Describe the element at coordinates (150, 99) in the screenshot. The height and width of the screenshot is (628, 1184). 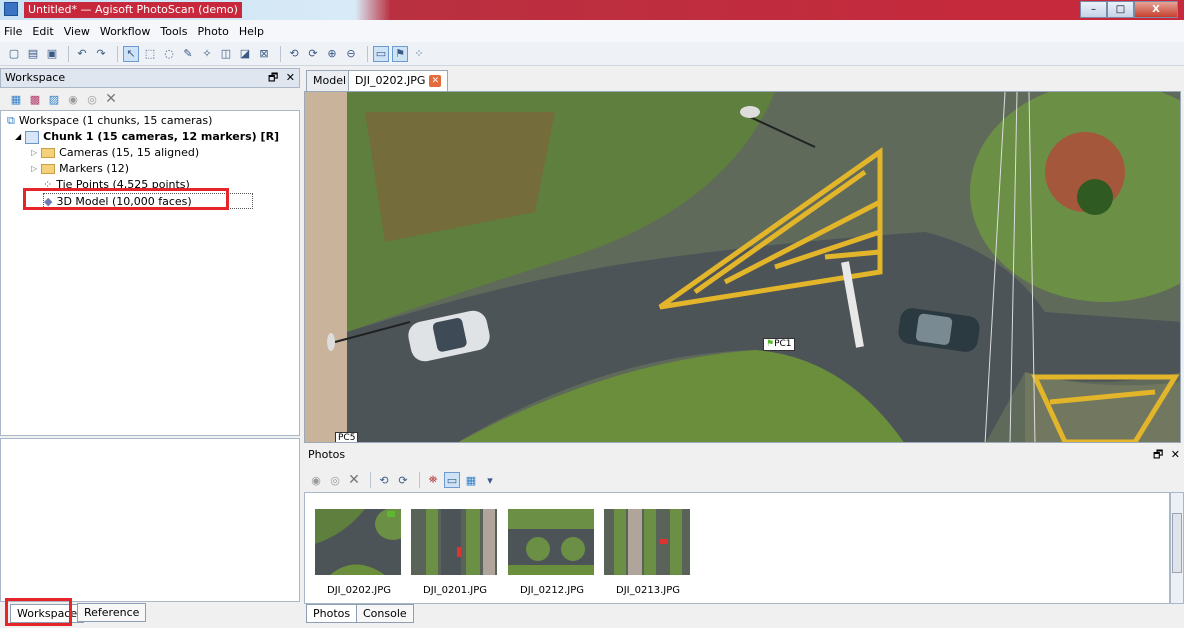
I see `workspace-toolbar: ▦ ▩ ▨ ◉ ◎ ✕` at that location.